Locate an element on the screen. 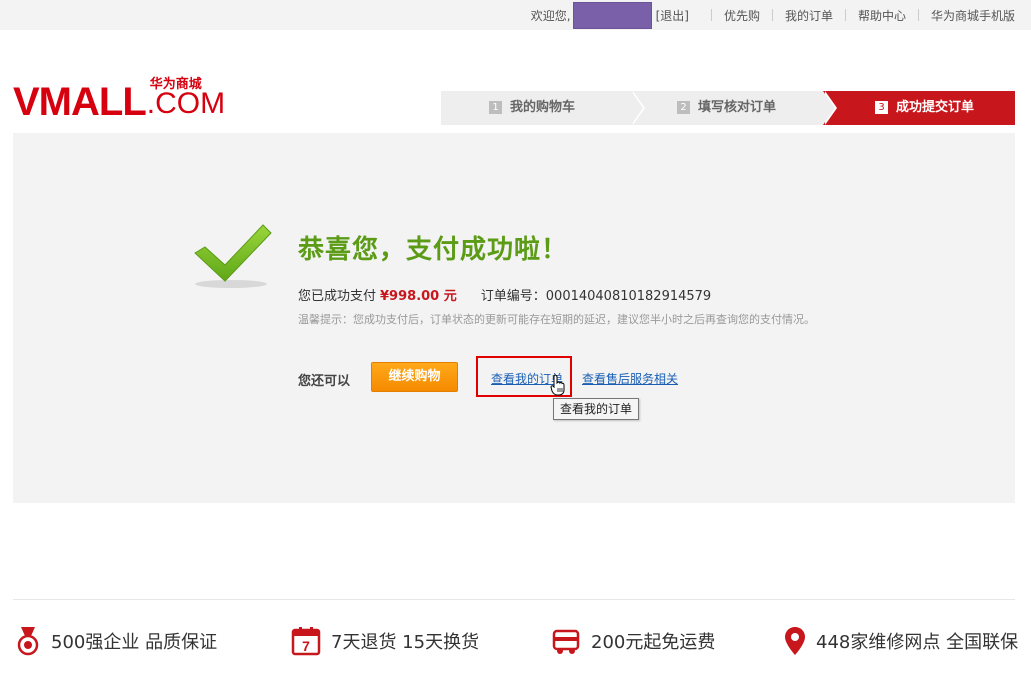  actions-label: 您还可以 is located at coordinates (324, 381).